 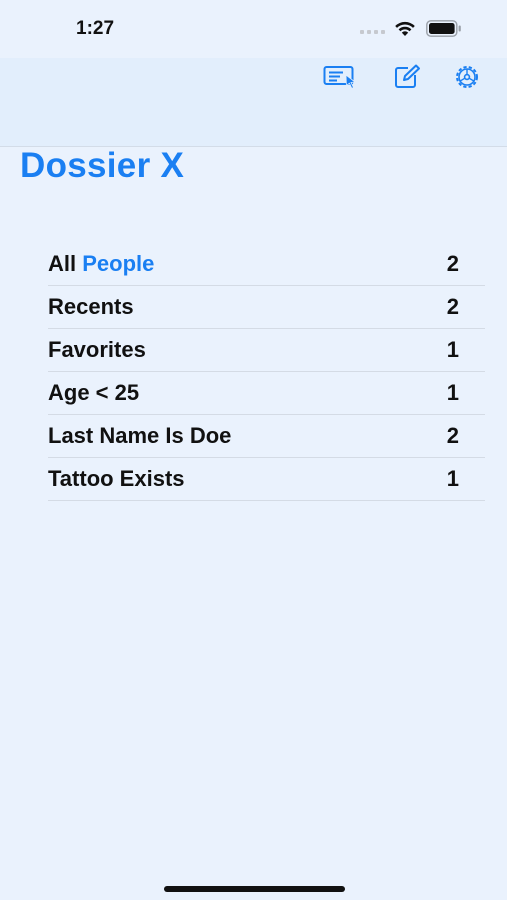 I want to click on list-item-recents: Recents 2, so click(x=266, y=307).